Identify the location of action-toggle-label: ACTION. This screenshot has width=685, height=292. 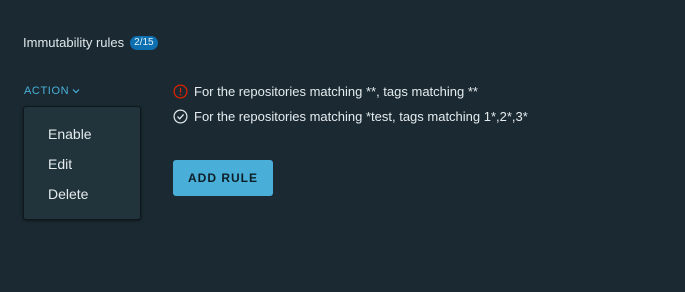
(47, 91).